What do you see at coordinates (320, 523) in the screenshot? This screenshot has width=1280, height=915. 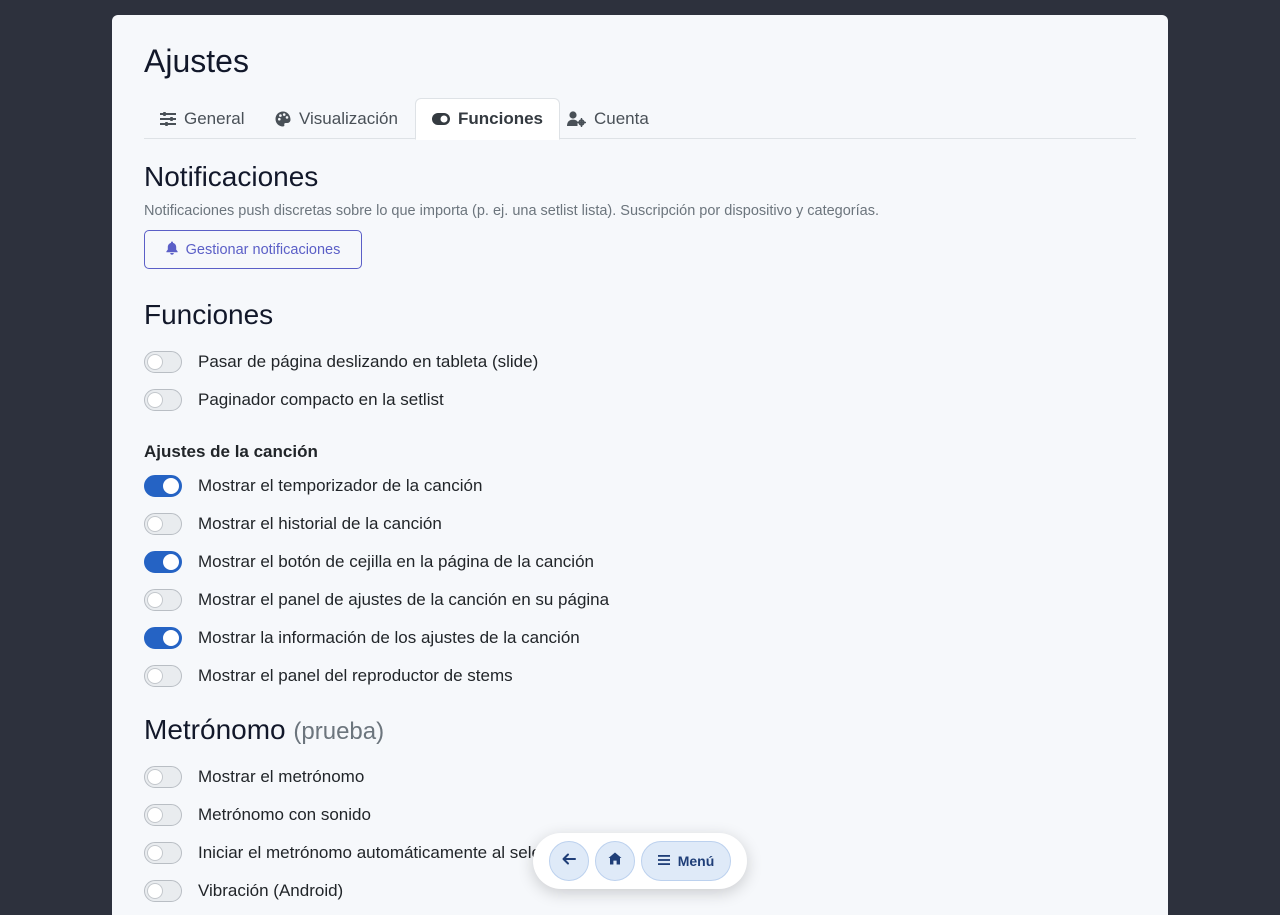 I see `setting-label: Mostrar el historial de la canción` at bounding box center [320, 523].